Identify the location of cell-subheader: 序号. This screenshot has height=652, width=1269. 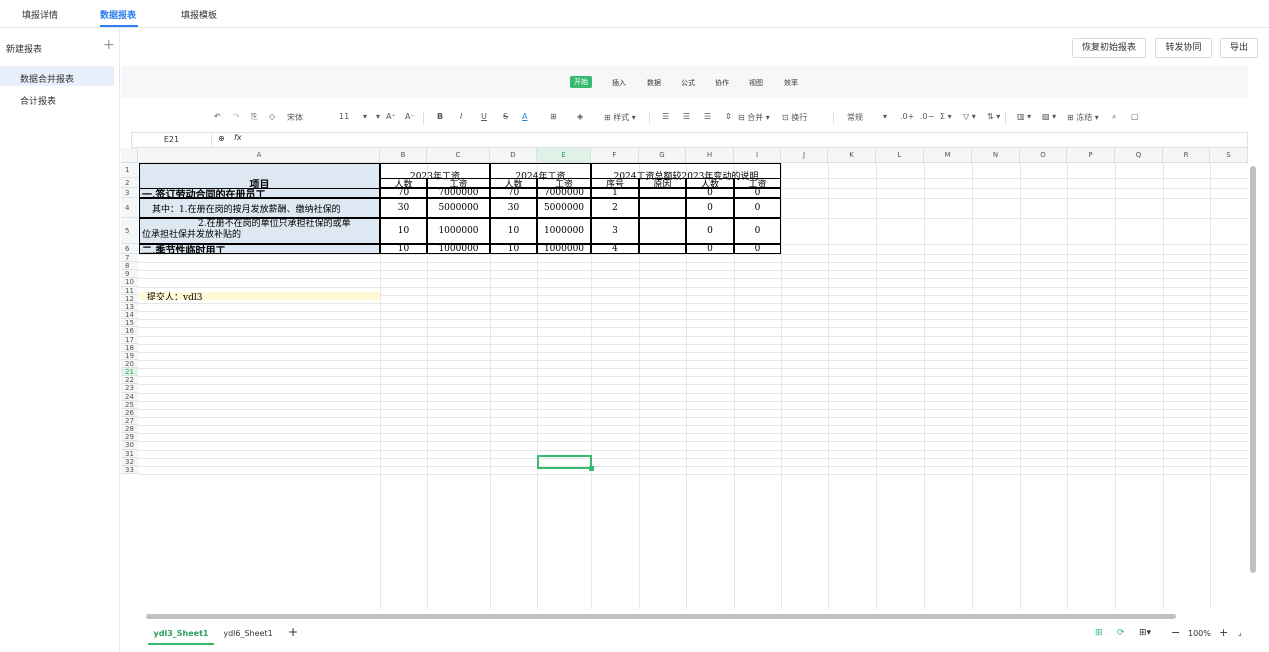
(615, 183).